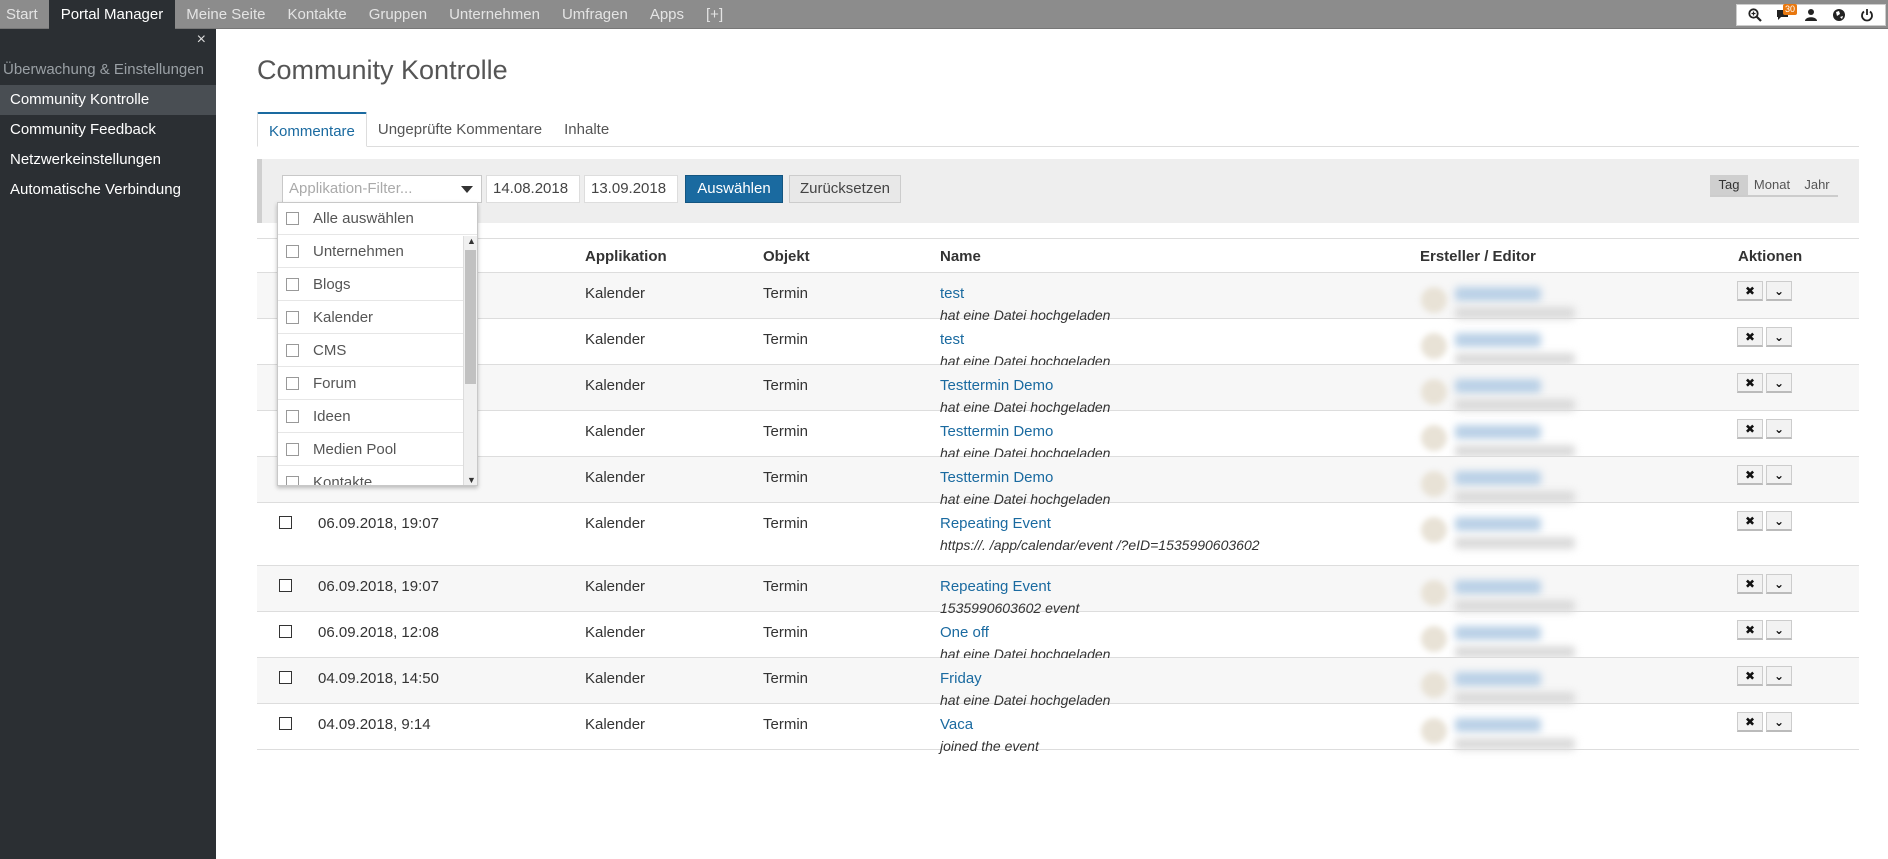 This screenshot has height=859, width=1888. Describe the element at coordinates (112, 14) in the screenshot. I see `nav-portal-manager: Portal Manager` at that location.